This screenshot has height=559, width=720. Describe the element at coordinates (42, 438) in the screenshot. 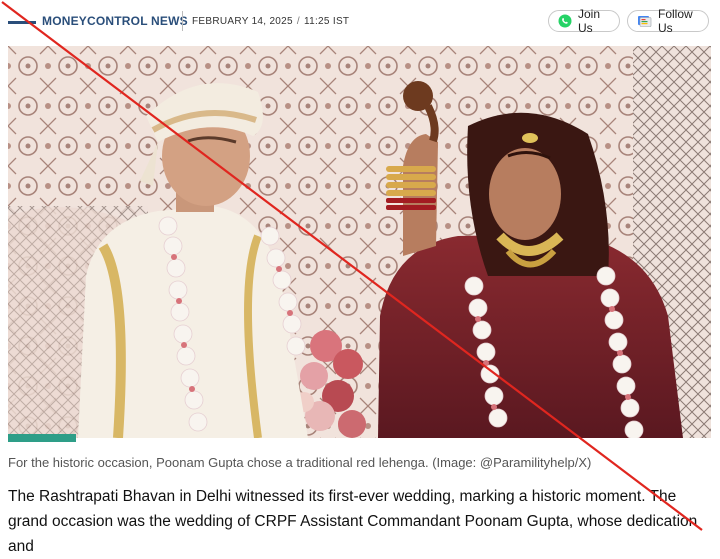

I see `caption-accent-bar` at that location.